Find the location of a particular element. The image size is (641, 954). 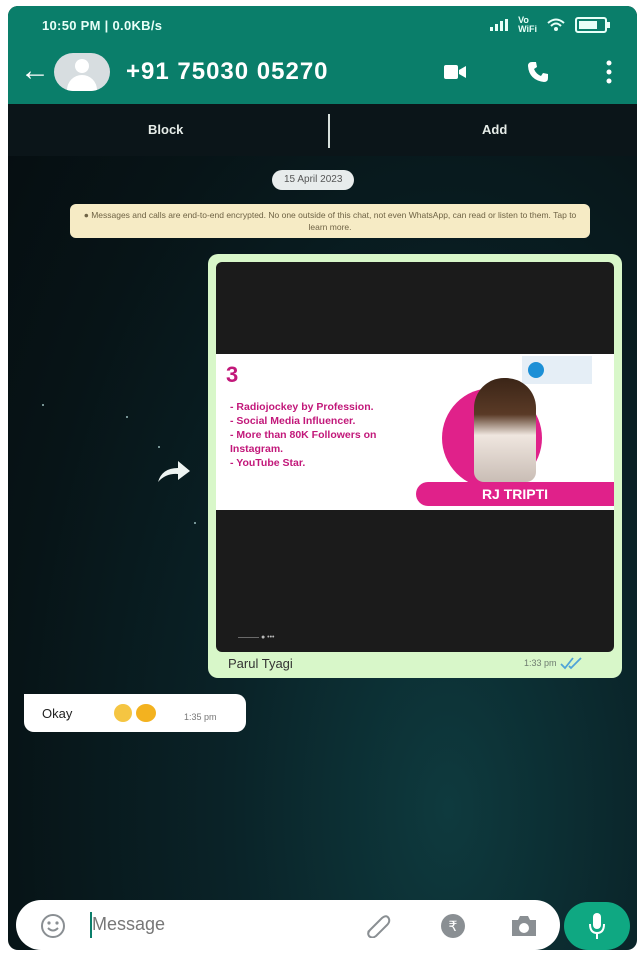

rupee-icon: ₹ is located at coordinates (453, 926).